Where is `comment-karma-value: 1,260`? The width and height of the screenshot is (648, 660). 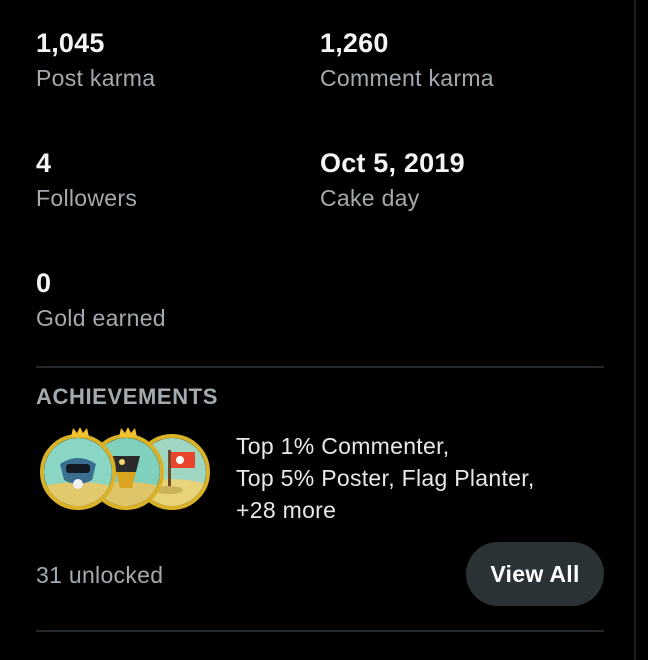
comment-karma-value: 1,260 is located at coordinates (354, 43).